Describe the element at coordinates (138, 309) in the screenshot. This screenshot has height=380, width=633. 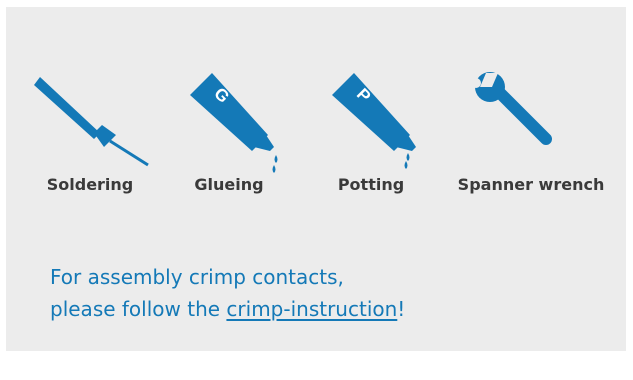
I see `crimp-note-prefix: please follow the` at that location.